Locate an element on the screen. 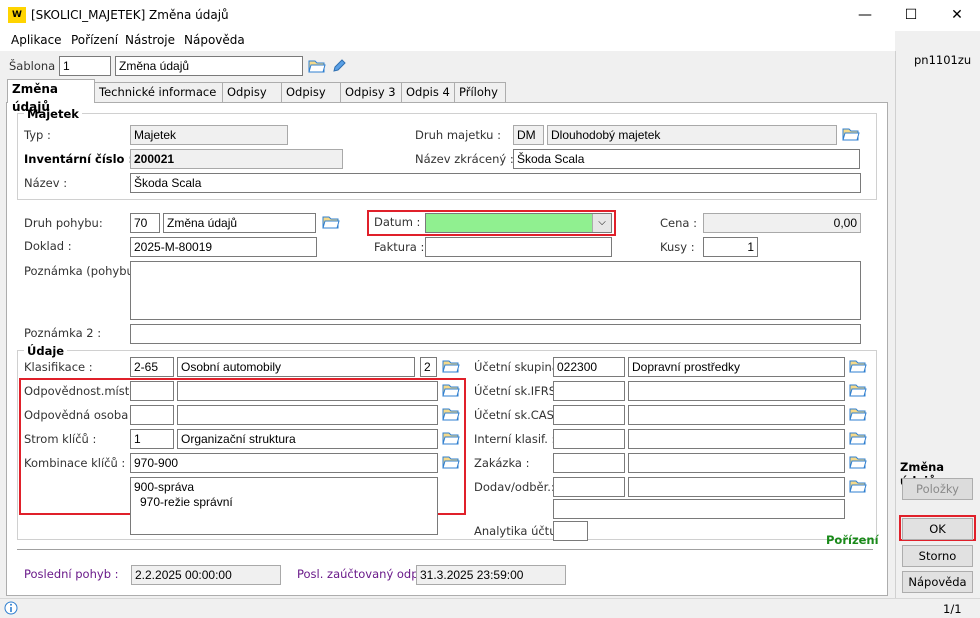 The image size is (980, 618). poznamka-2-label: Poznámka 2 : is located at coordinates (63, 333).